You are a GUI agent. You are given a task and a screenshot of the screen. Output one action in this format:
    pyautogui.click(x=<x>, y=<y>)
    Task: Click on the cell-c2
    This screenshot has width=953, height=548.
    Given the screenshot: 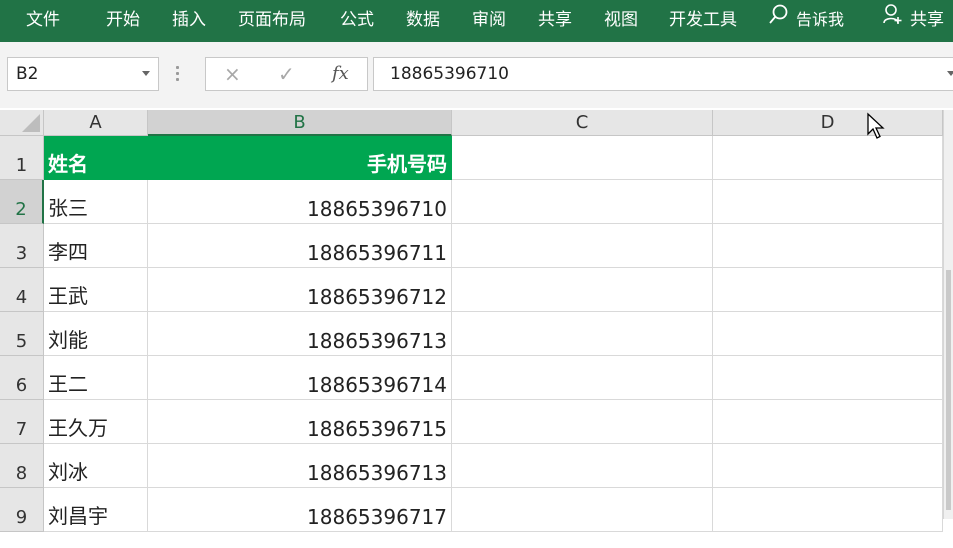 What is the action you would take?
    pyautogui.click(x=582, y=202)
    